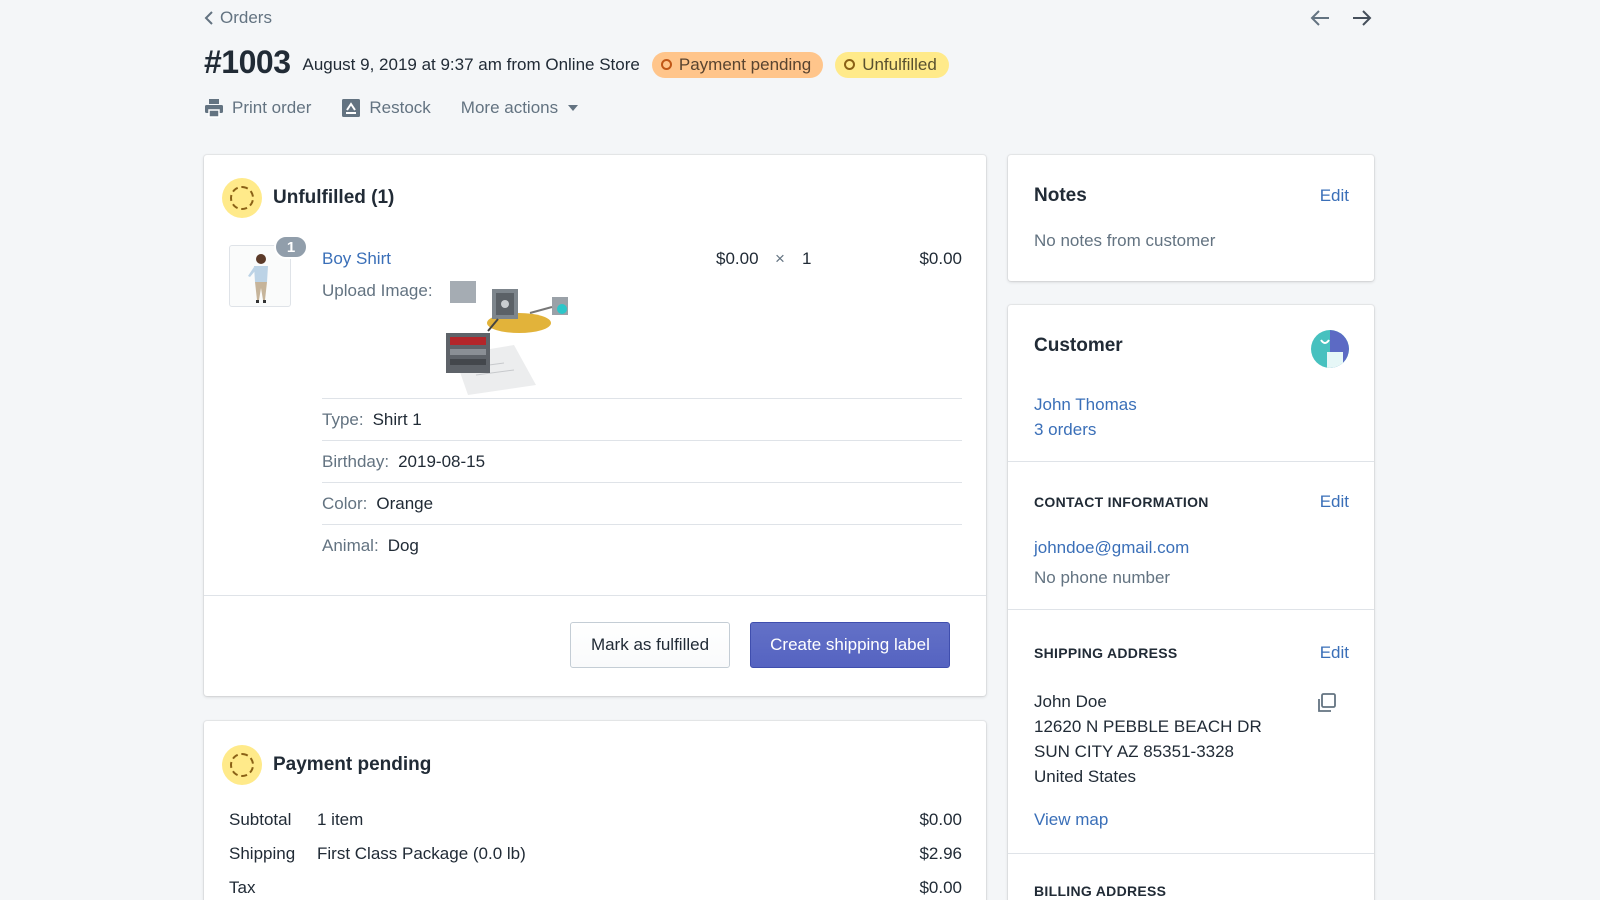 The width and height of the screenshot is (1600, 900). I want to click on address-line: SUN CITY AZ 85351-3328, so click(1134, 751).